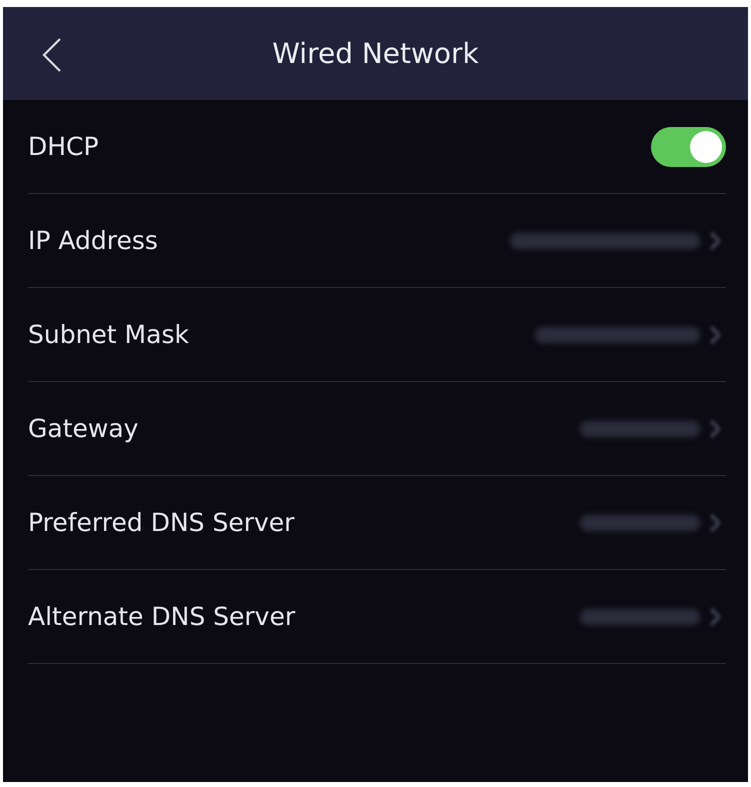 This screenshot has width=751, height=787. Describe the element at coordinates (375, 54) in the screenshot. I see `screen-title: Wired Network` at that location.